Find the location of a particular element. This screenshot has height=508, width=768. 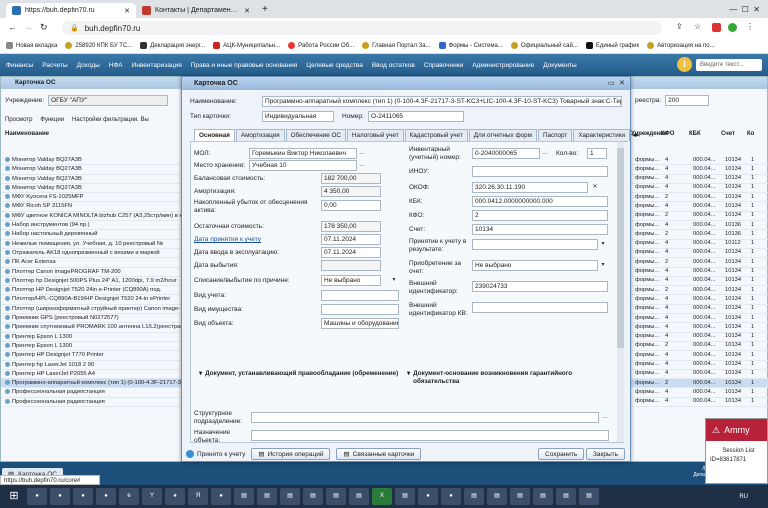

menu-item-inventory: Инвентаризация is located at coordinates (157, 65).